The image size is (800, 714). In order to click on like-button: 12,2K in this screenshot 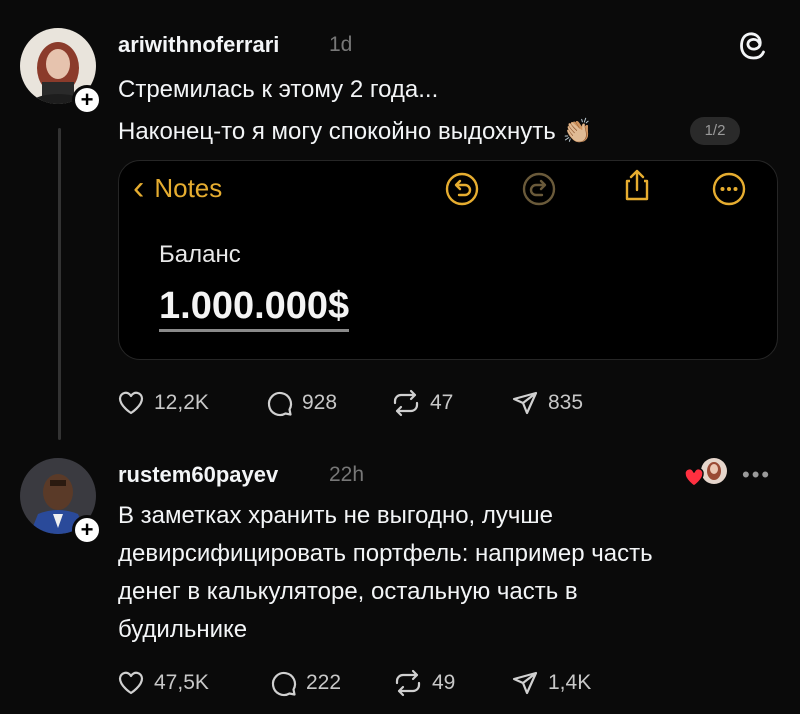, I will do `click(190, 403)`.